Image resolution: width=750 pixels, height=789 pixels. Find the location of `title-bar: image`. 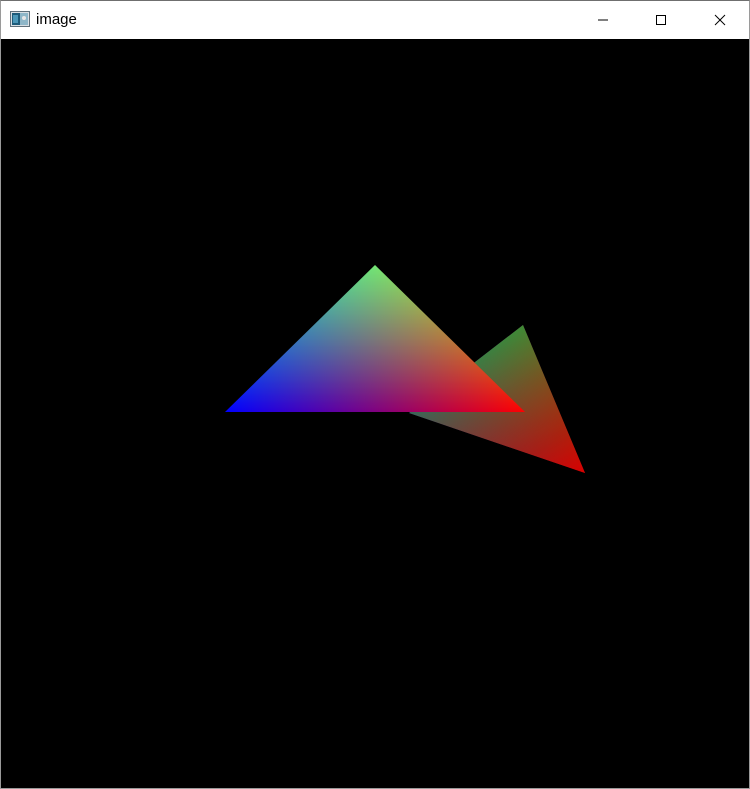

title-bar: image is located at coordinates (375, 20).